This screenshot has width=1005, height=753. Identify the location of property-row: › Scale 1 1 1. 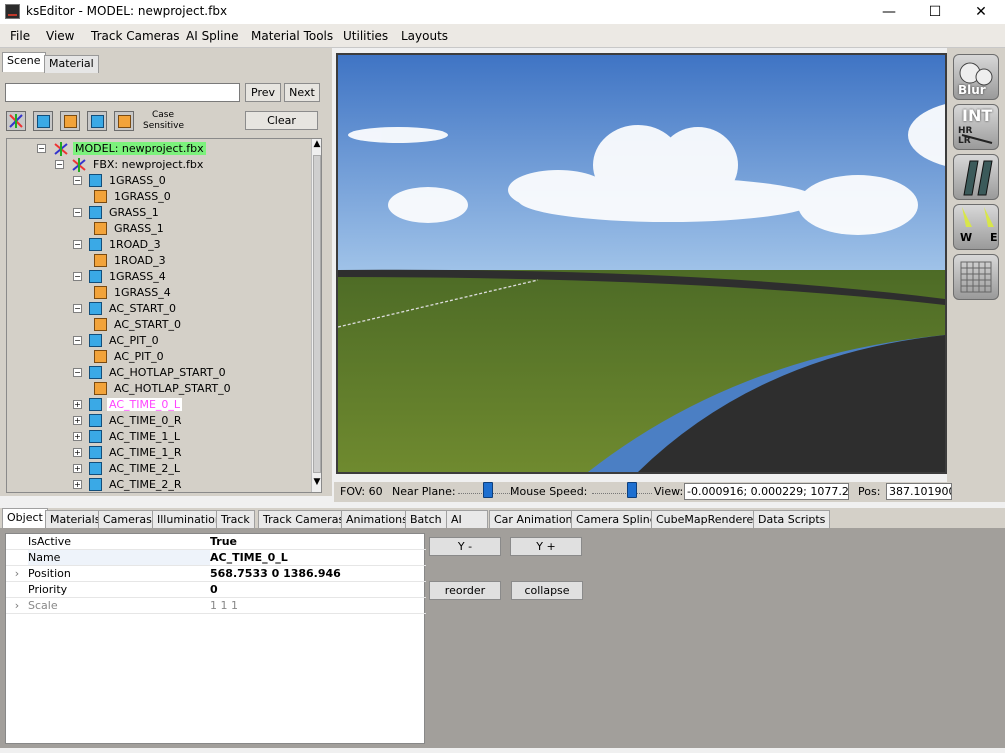
(216, 606).